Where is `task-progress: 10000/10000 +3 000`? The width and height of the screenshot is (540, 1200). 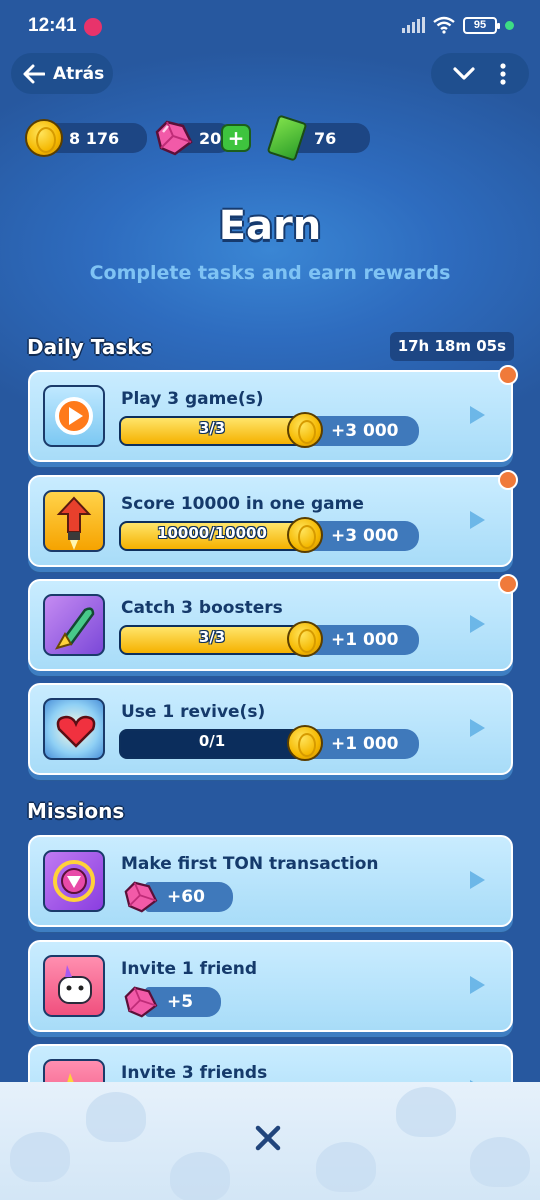 task-progress: 10000/10000 +3 000 is located at coordinates (269, 535).